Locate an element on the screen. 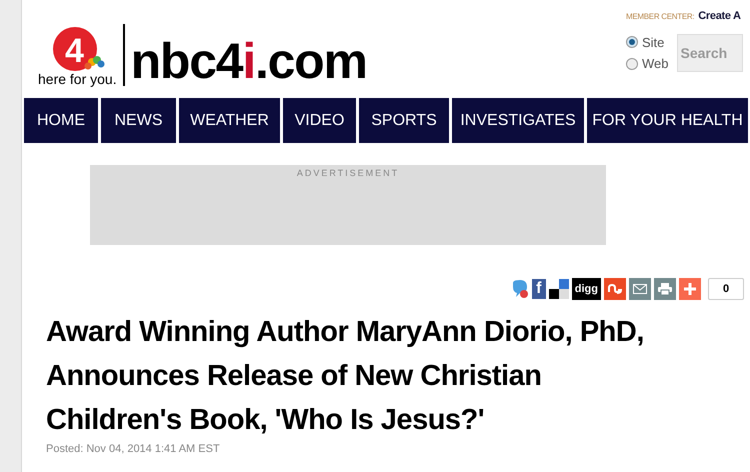 The image size is (750, 472). printer-icon is located at coordinates (665, 289).